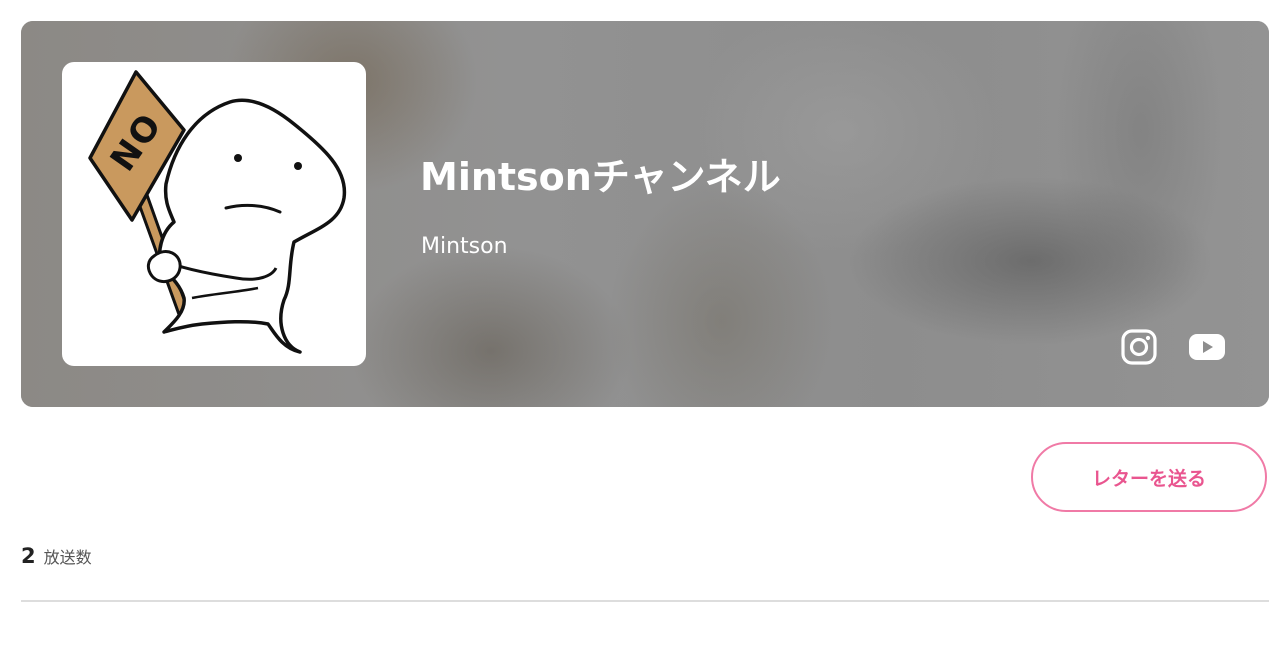 The image size is (1280, 670). What do you see at coordinates (67, 557) in the screenshot?
I see `broadcast-count-label: 放送数` at bounding box center [67, 557].